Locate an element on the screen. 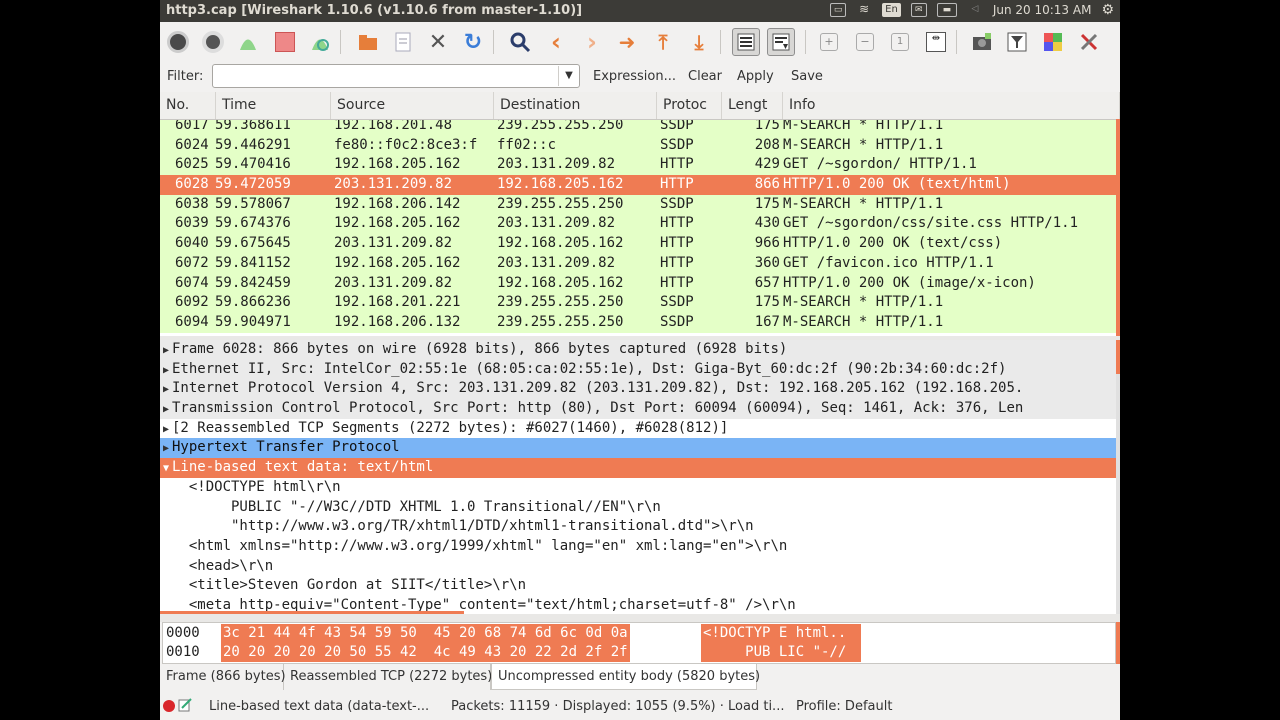  bytes-tab: Frame (866 bytes) is located at coordinates (223, 677).